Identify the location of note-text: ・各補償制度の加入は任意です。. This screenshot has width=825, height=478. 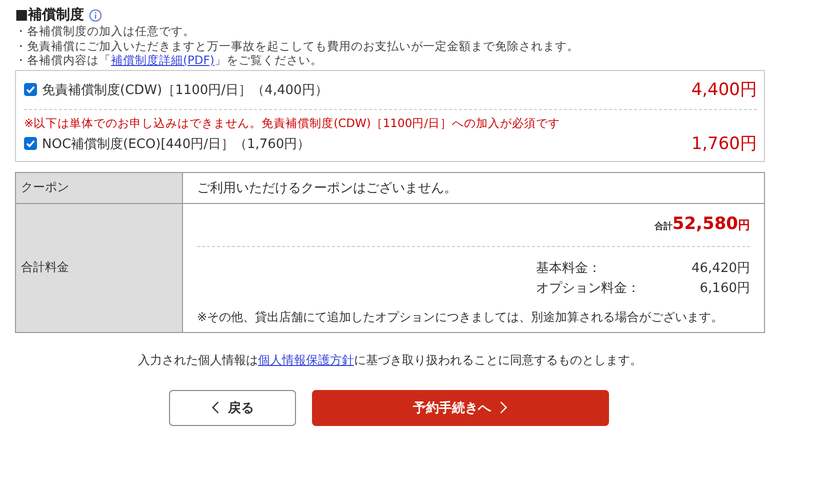
(105, 31).